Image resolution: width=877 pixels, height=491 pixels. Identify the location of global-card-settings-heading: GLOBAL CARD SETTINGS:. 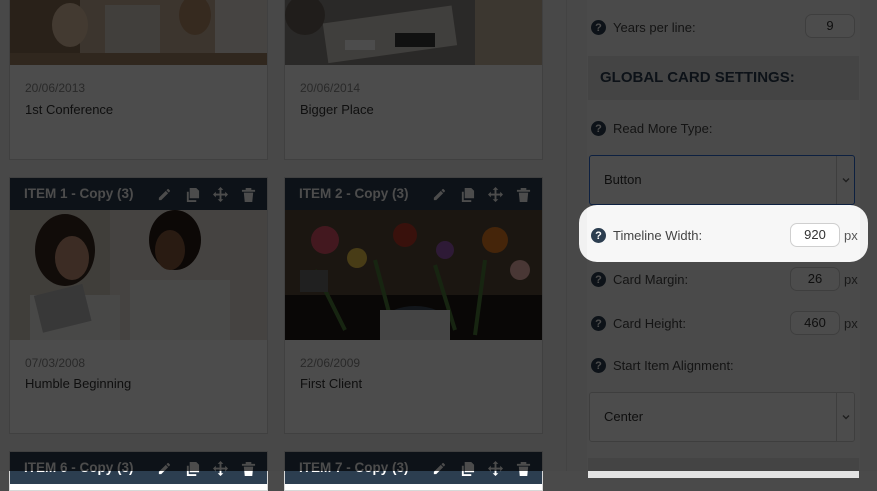
(723, 78).